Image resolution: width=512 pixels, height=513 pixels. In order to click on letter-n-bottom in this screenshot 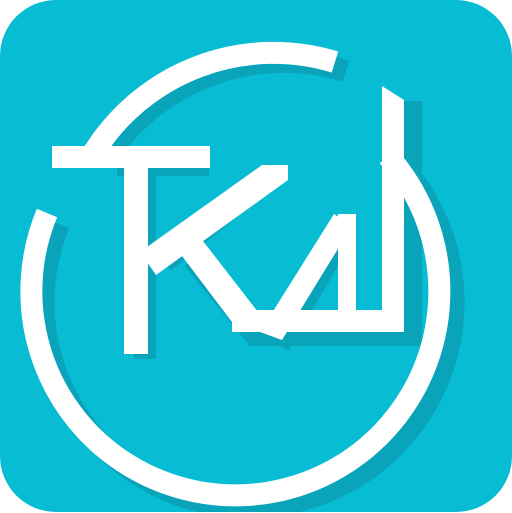, I will do `click(318, 321)`.